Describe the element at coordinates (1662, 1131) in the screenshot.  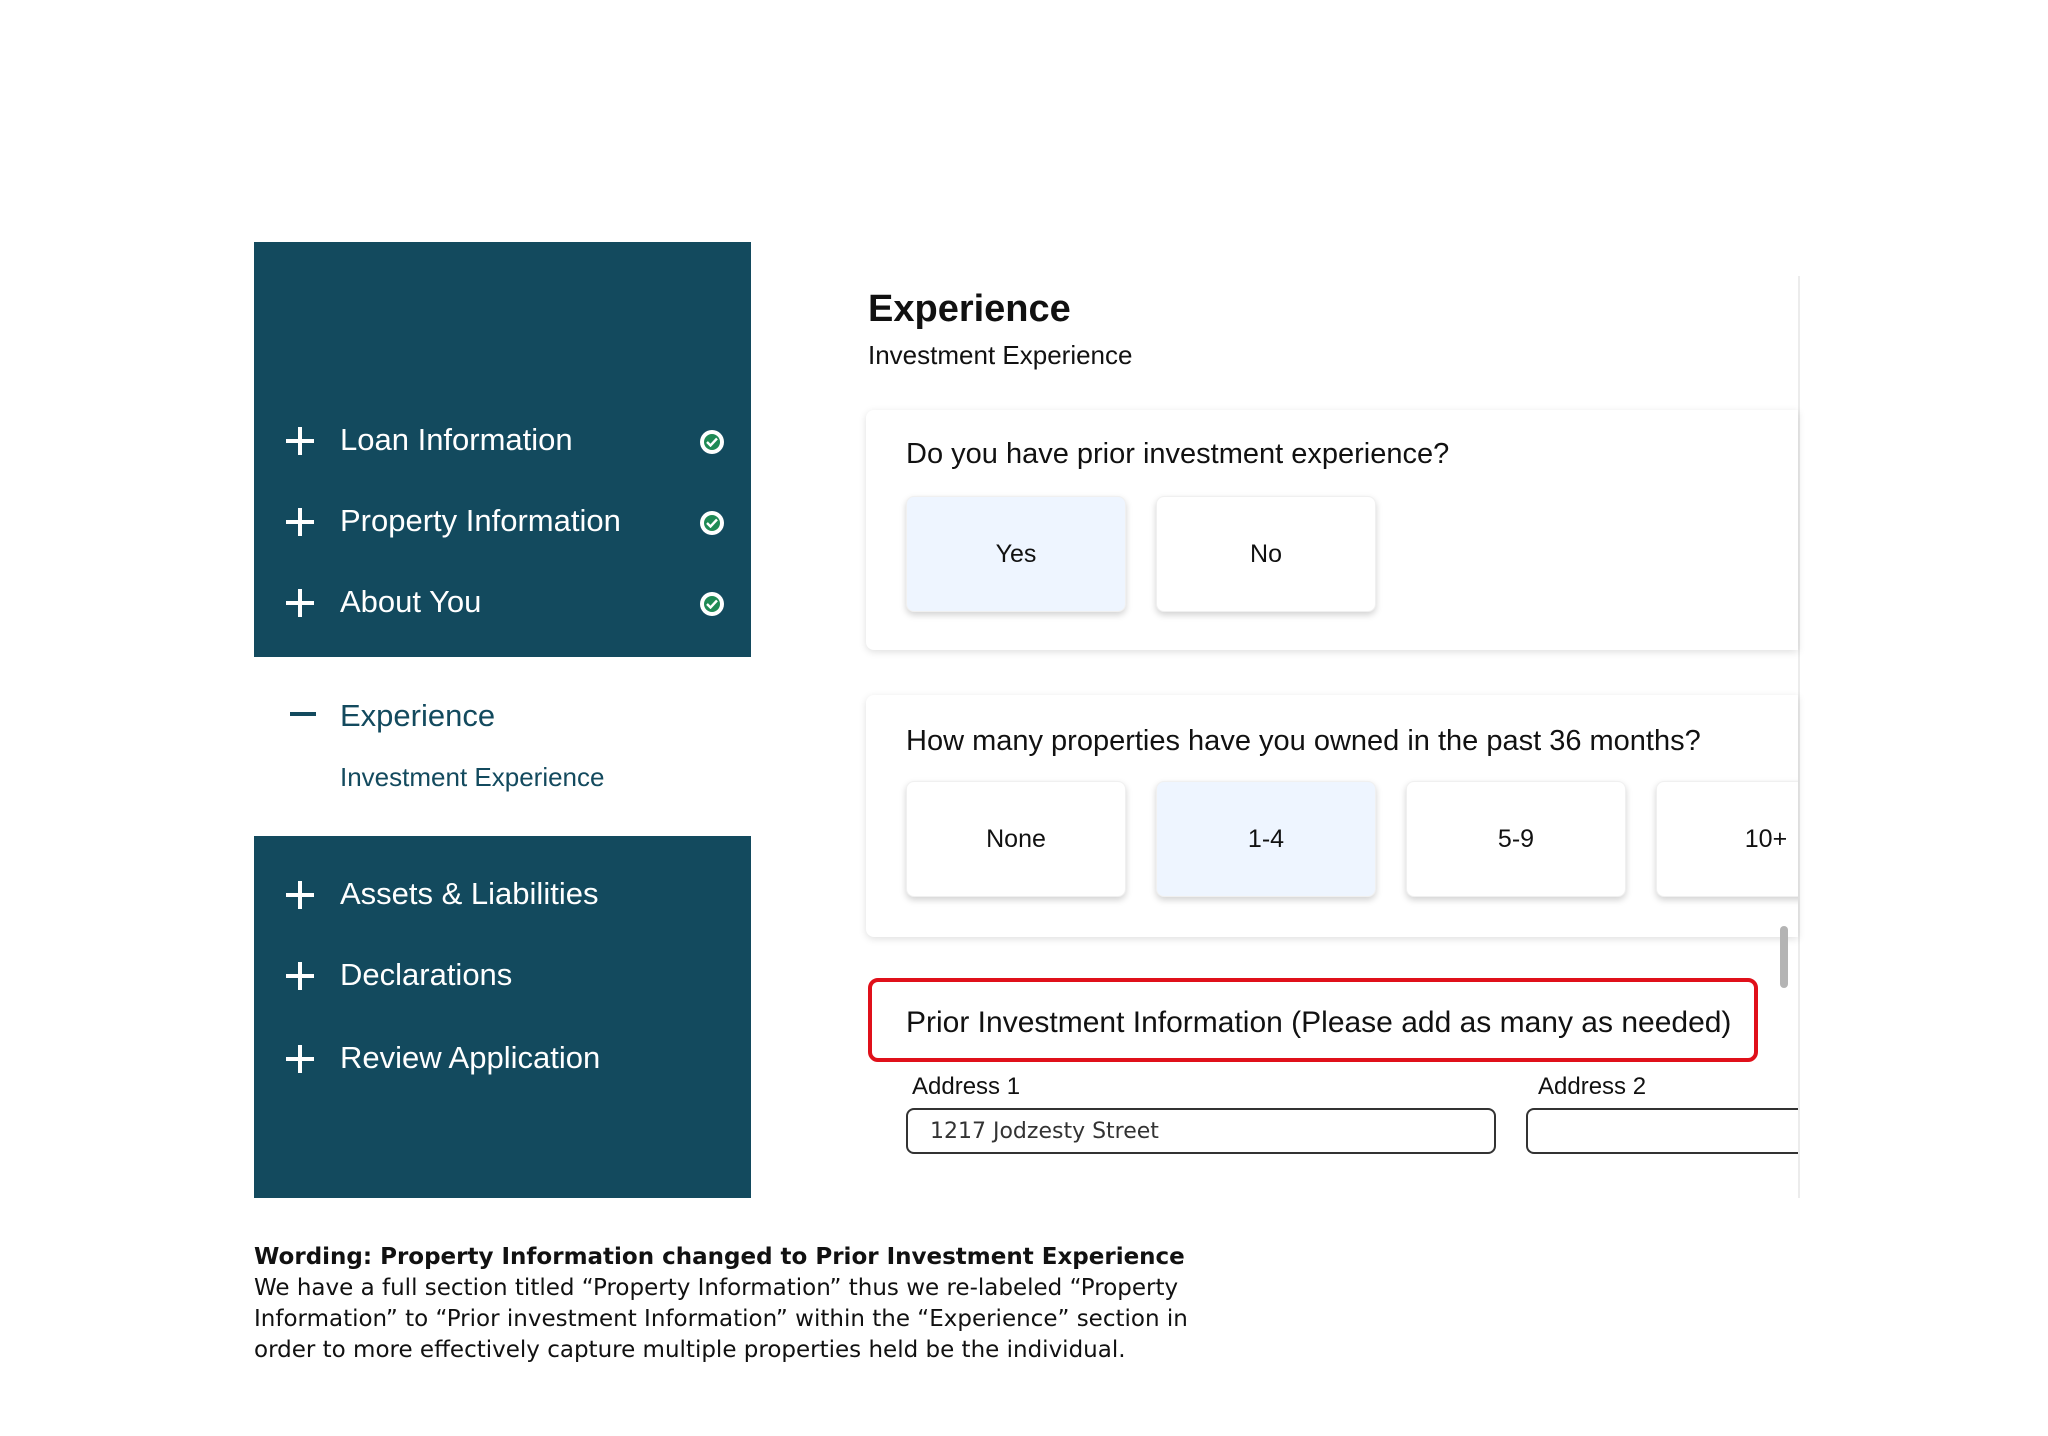
I see `address2-input` at that location.